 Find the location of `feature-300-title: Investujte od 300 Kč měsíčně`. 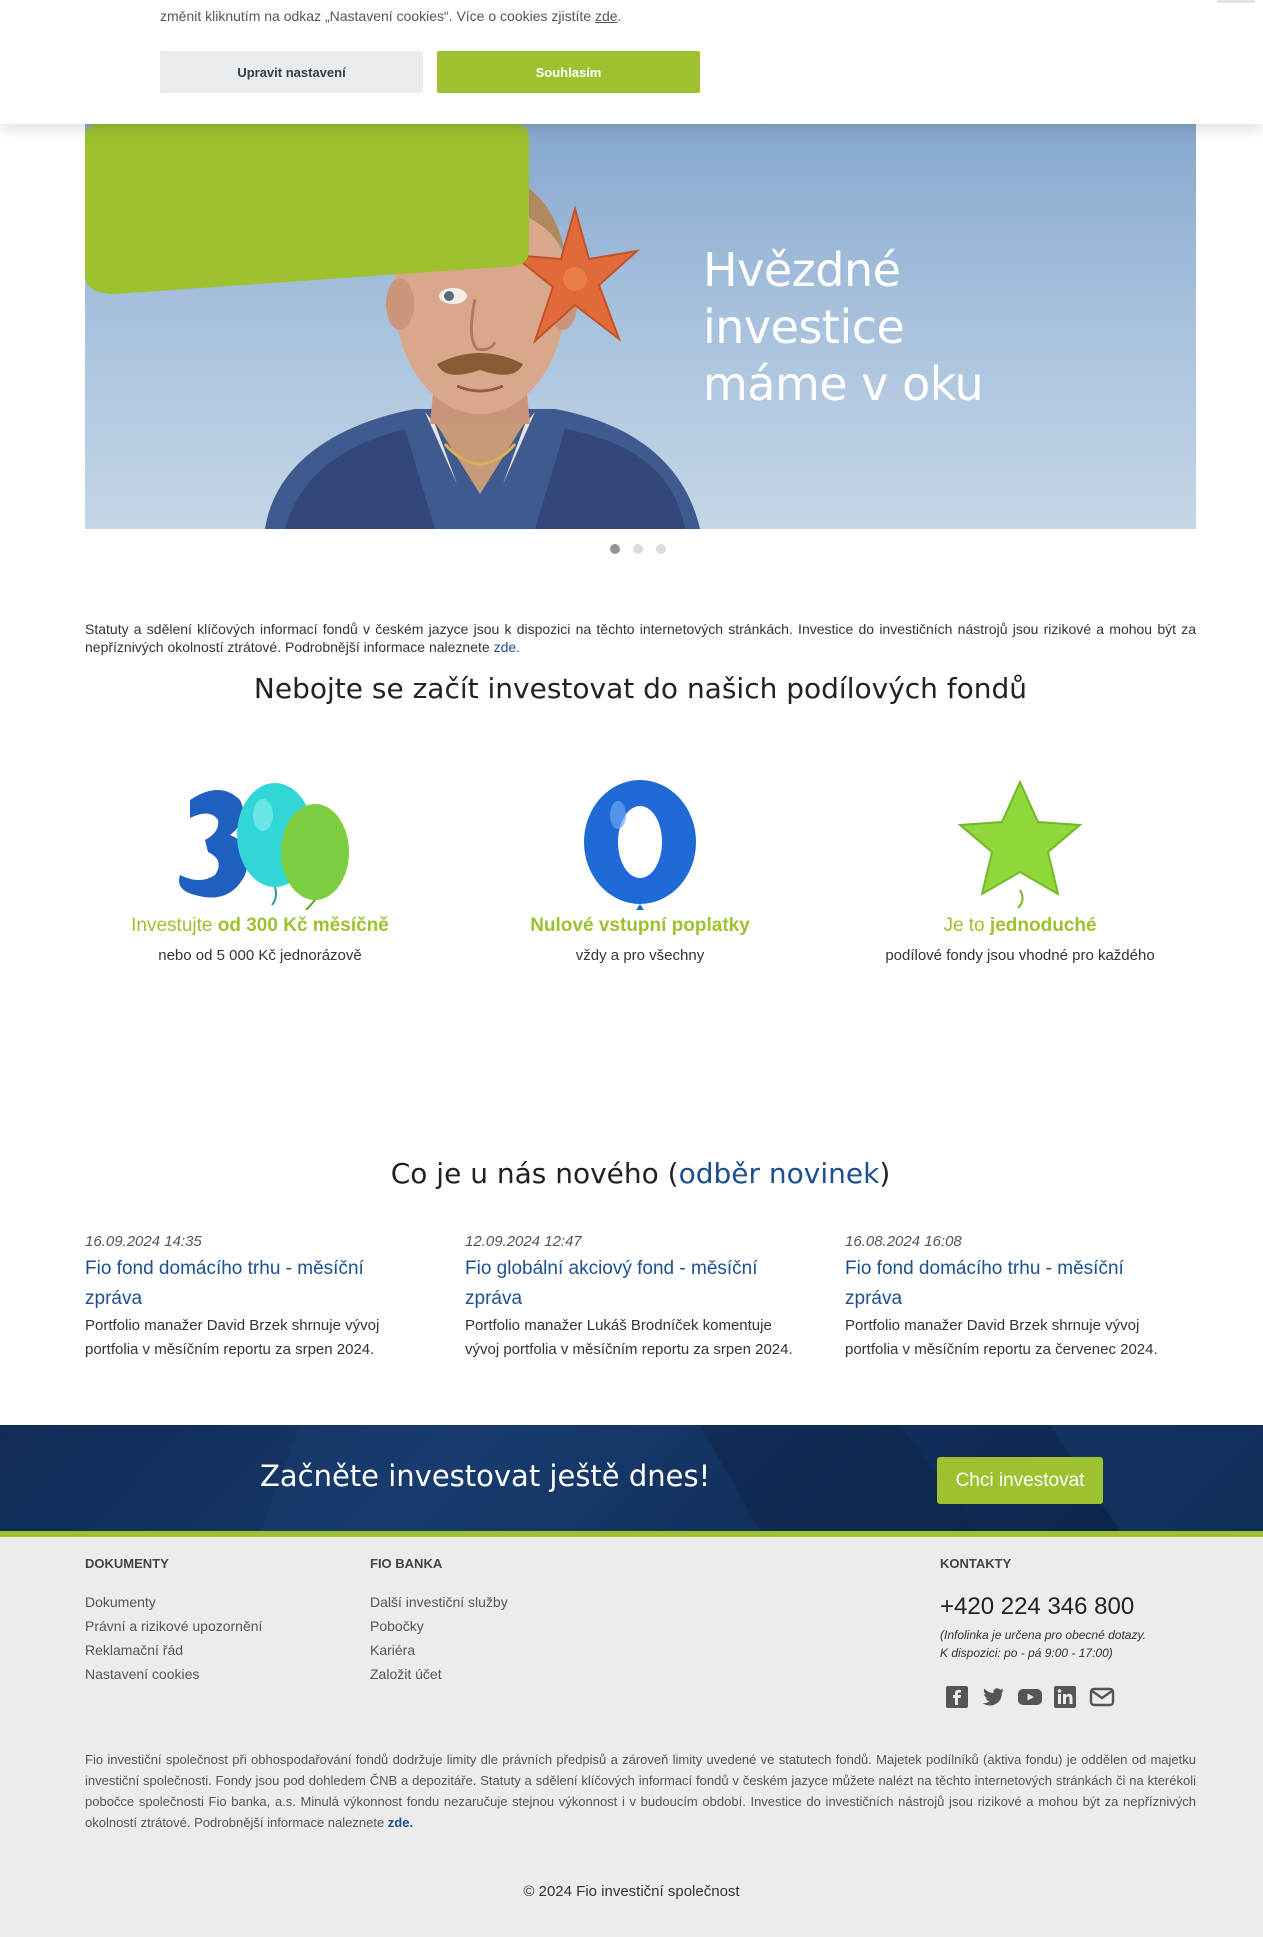

feature-300-title: Investujte od 300 Kč měsíčně is located at coordinates (260, 925).